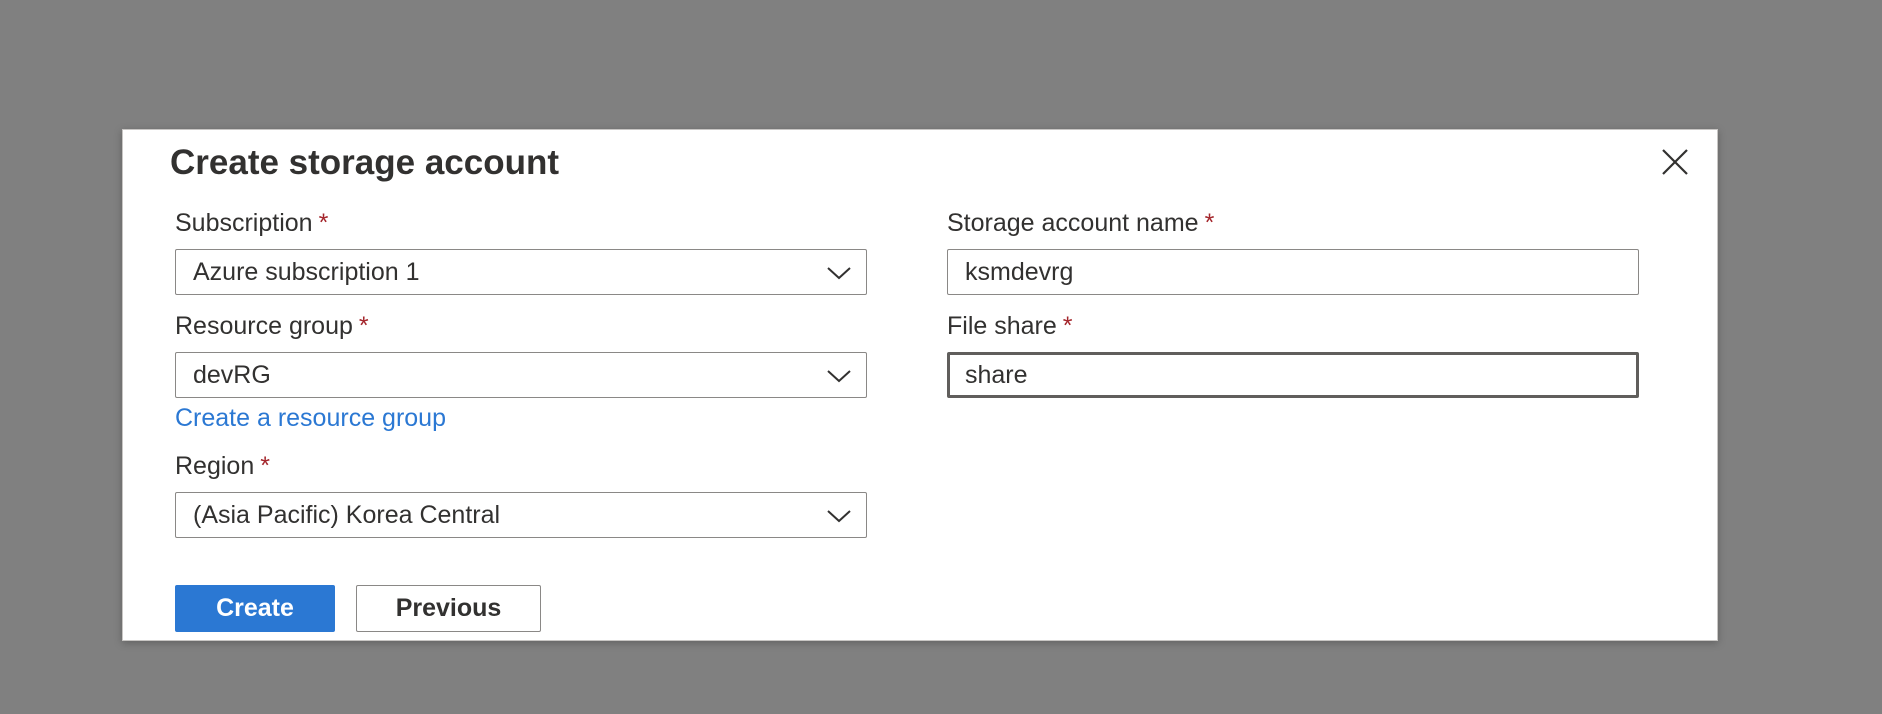 Image resolution: width=1882 pixels, height=714 pixels. What do you see at coordinates (996, 374) in the screenshot?
I see `file-share-value: share` at bounding box center [996, 374].